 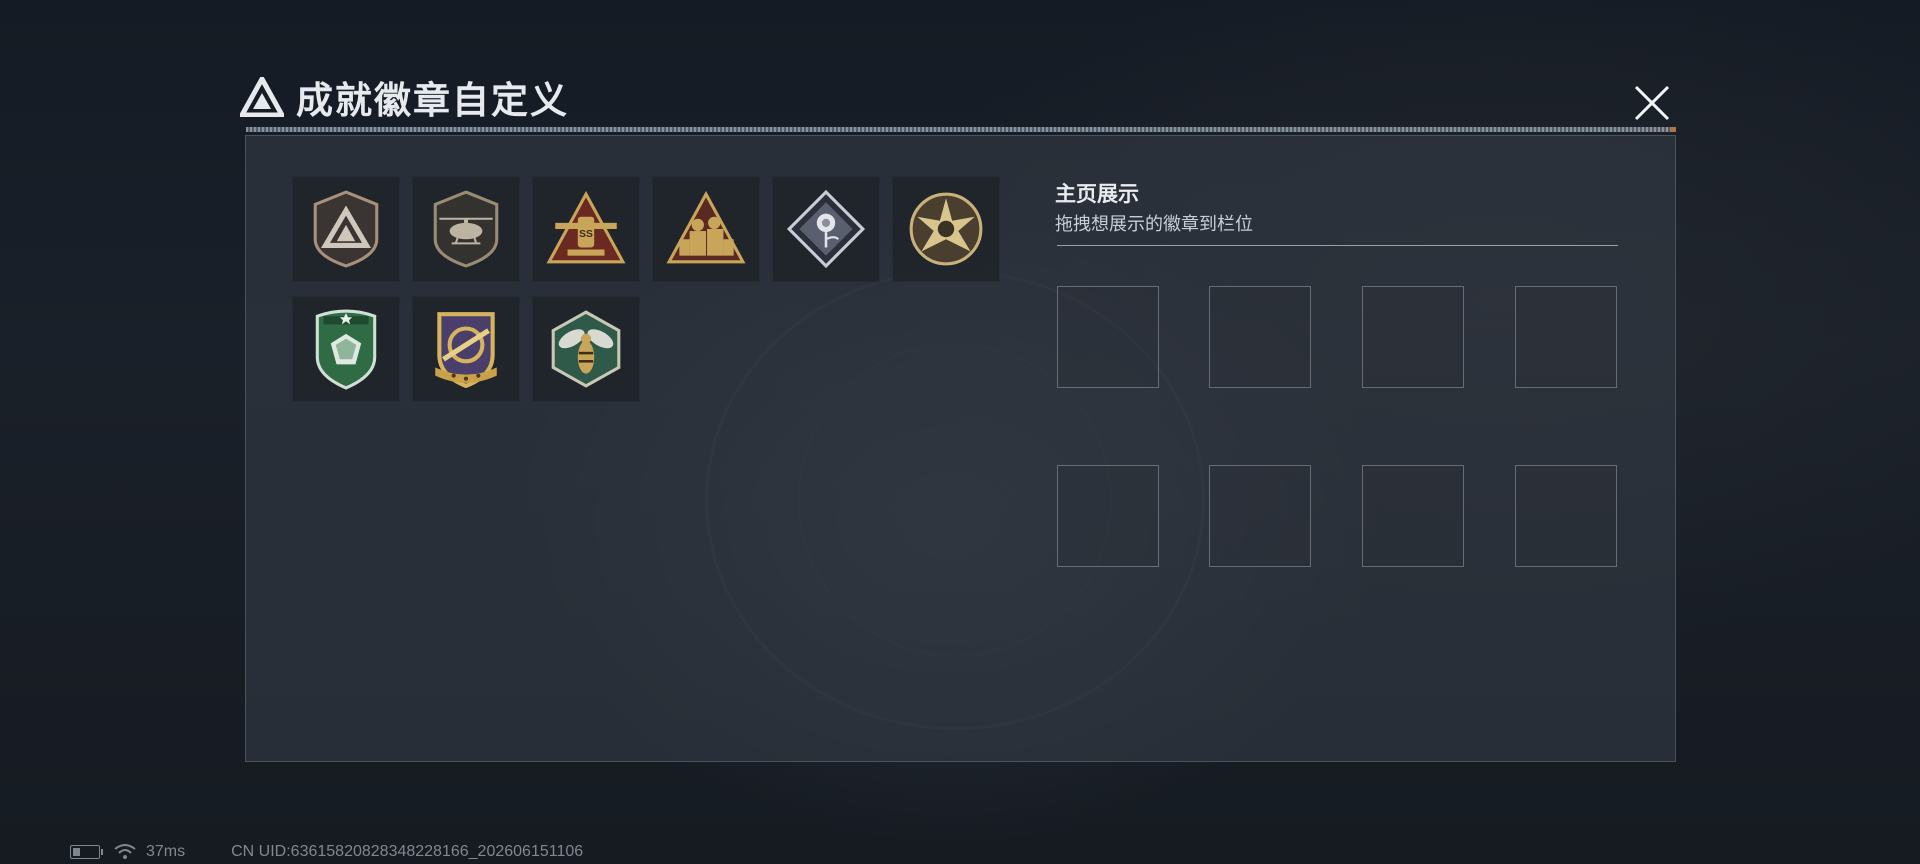 I want to click on badge-star-circle, so click(x=946, y=229).